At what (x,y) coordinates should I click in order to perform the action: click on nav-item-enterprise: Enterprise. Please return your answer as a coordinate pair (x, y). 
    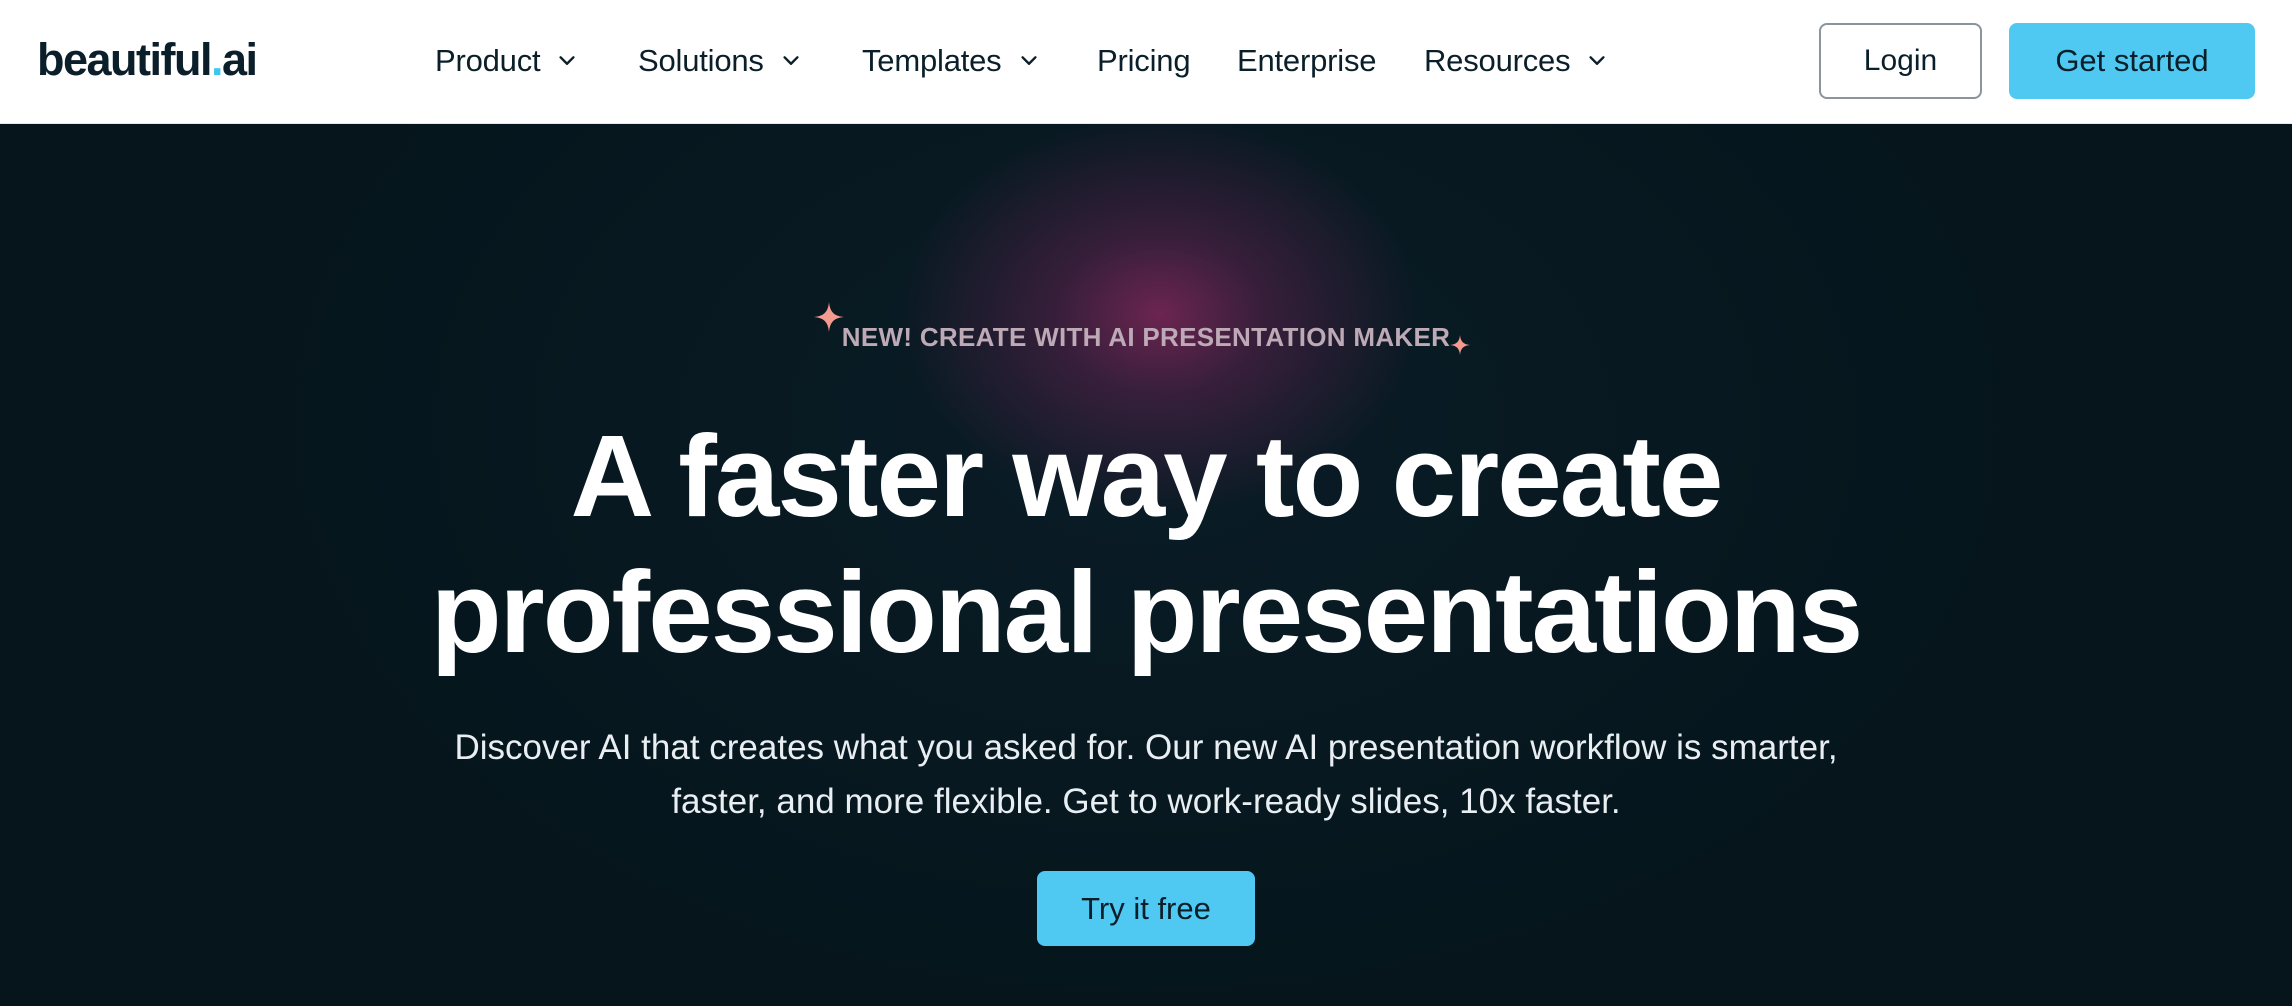
    Looking at the image, I should click on (1306, 61).